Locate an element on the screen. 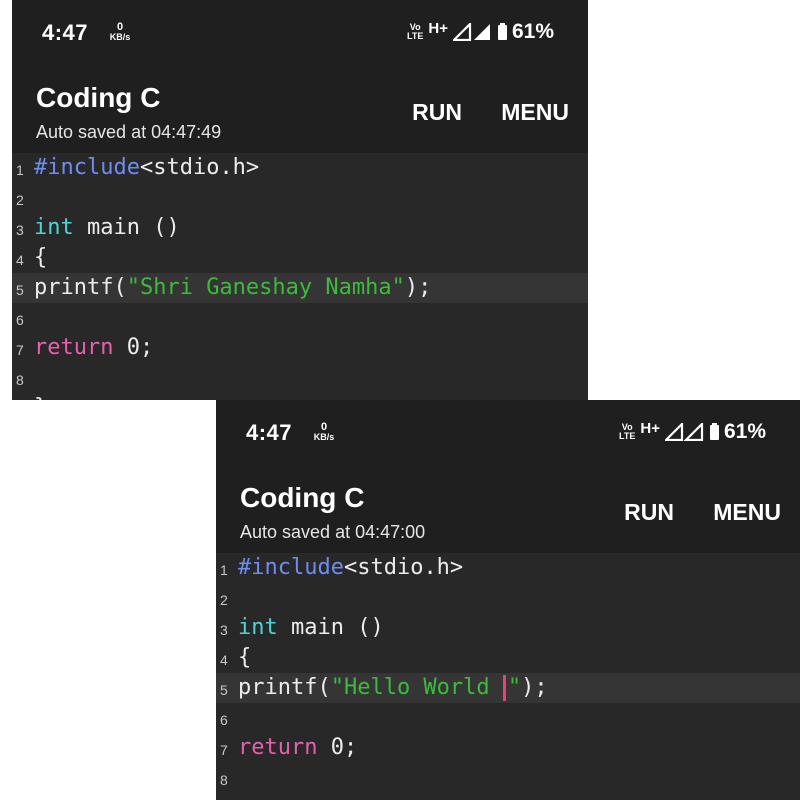 Image resolution: width=800 pixels, height=800 pixels. code-line-current: 5 printf("Hello World "); is located at coordinates (508, 688).